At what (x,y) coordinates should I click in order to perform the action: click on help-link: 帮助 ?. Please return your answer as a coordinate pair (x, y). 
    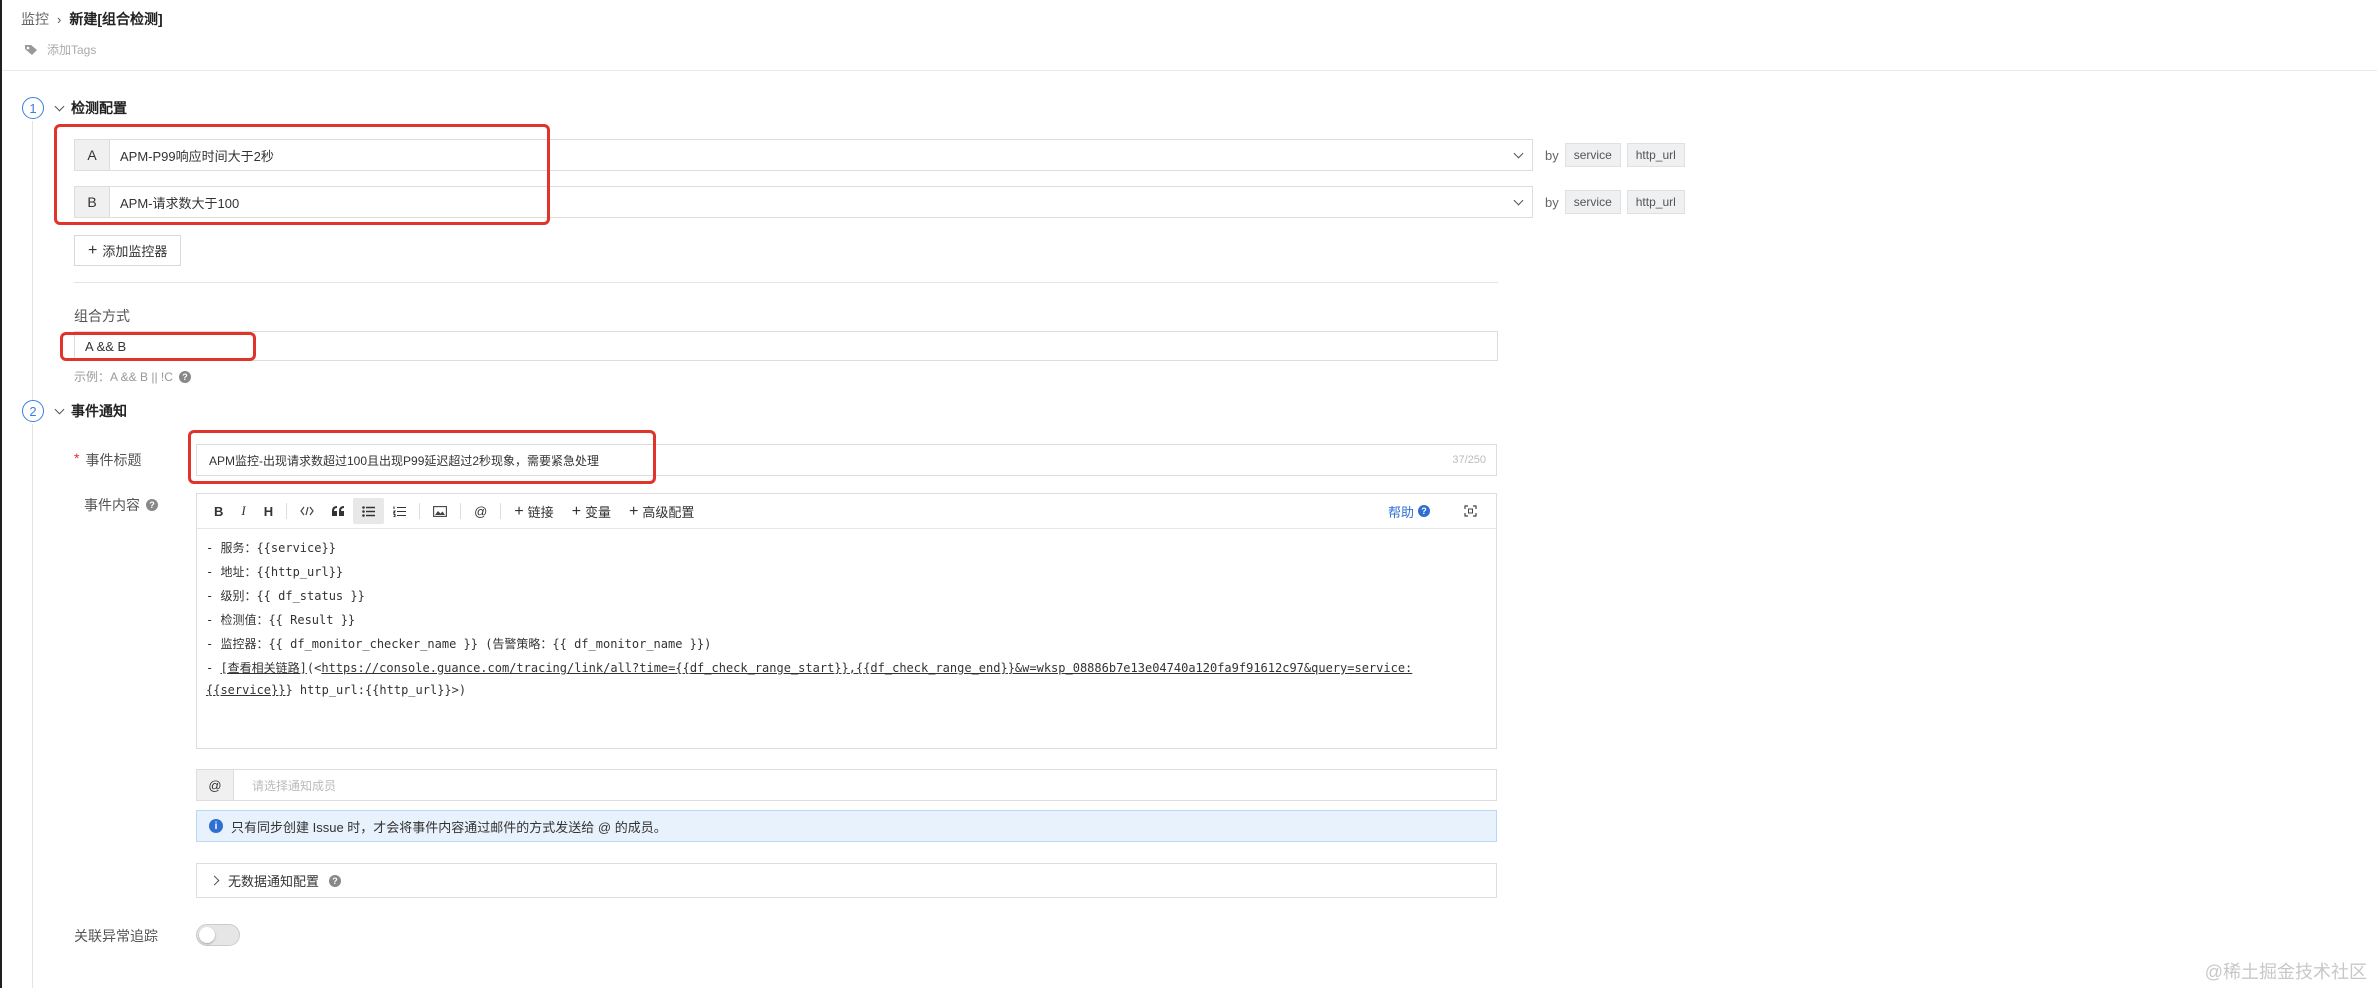
    Looking at the image, I should click on (1409, 511).